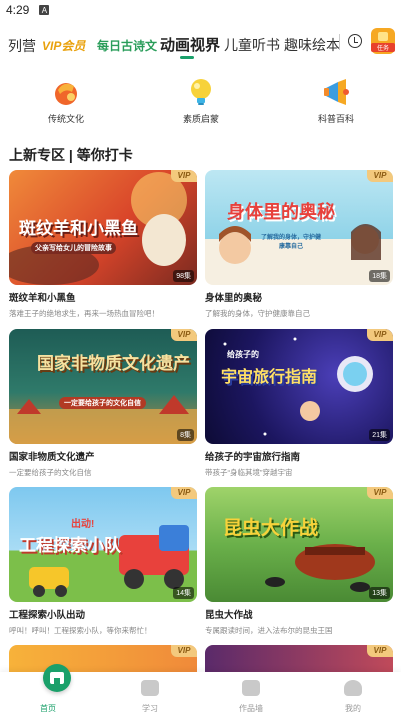 The width and height of the screenshot is (401, 720). What do you see at coordinates (80, 630) in the screenshot?
I see `card-desc: 呼叫！呼叫！工程探索小队，等你来帮忙！` at bounding box center [80, 630].